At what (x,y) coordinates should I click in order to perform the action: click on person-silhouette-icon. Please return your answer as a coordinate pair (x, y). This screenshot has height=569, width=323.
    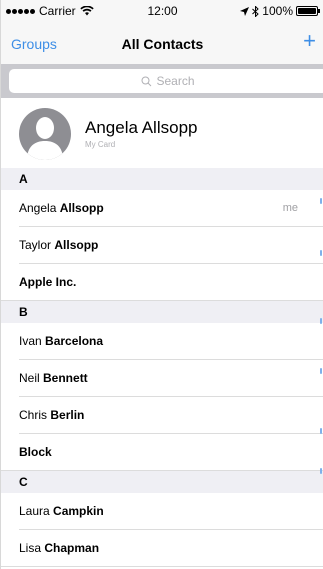
    Looking at the image, I should click on (45, 138).